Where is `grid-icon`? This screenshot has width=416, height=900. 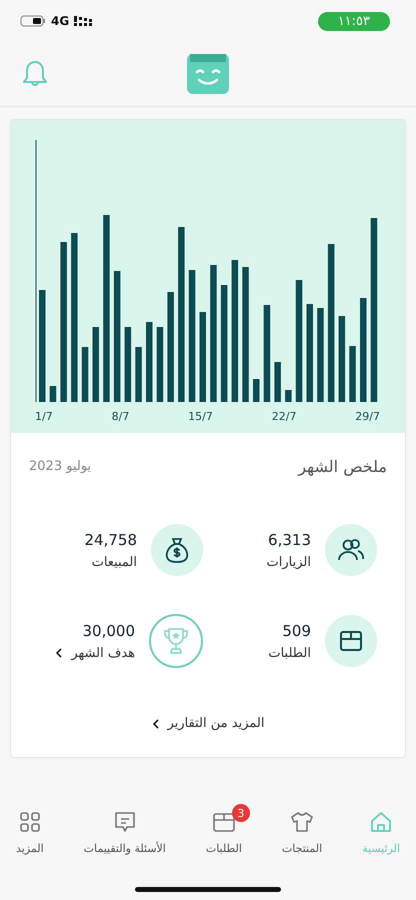
grid-icon is located at coordinates (30, 822).